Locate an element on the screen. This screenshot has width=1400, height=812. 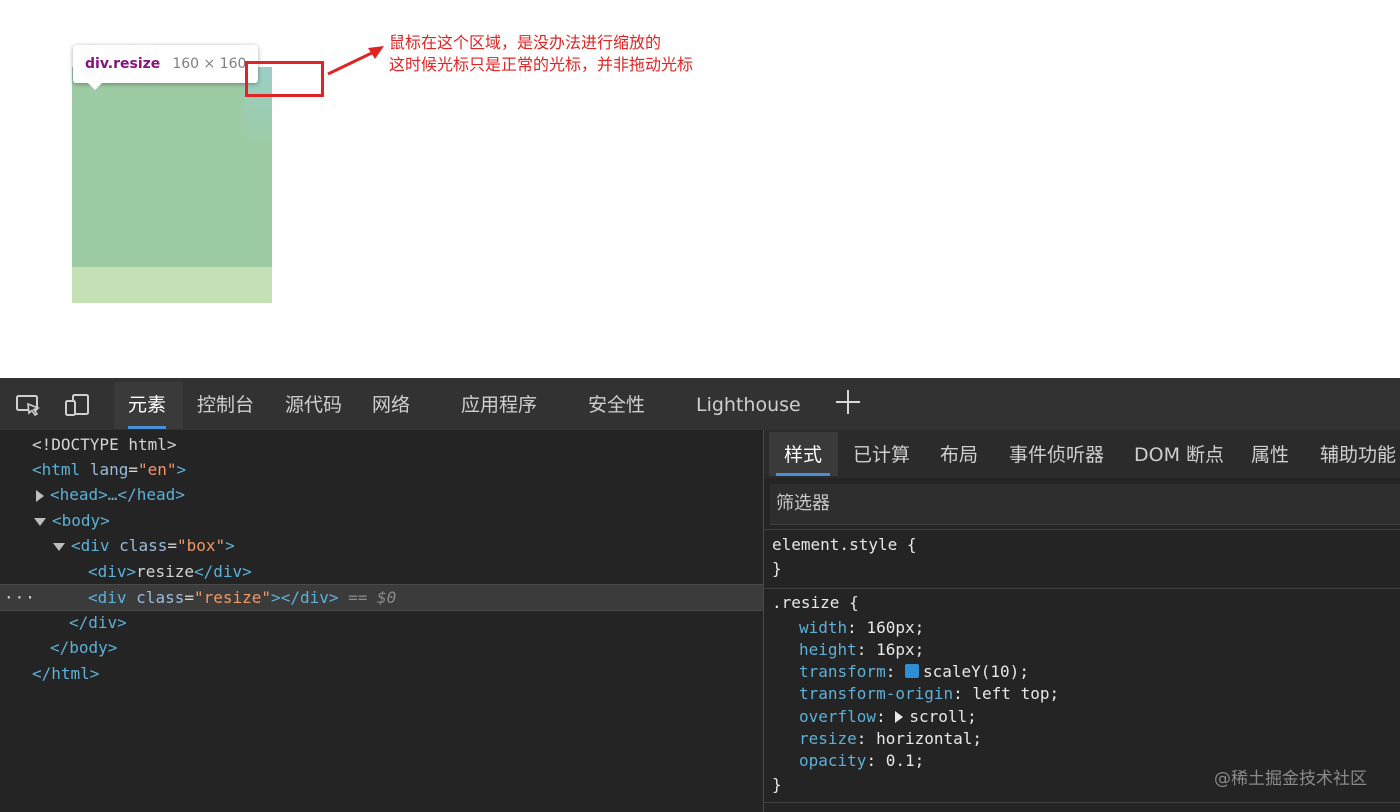
body-close-tag: </body> is located at coordinates (84, 647).